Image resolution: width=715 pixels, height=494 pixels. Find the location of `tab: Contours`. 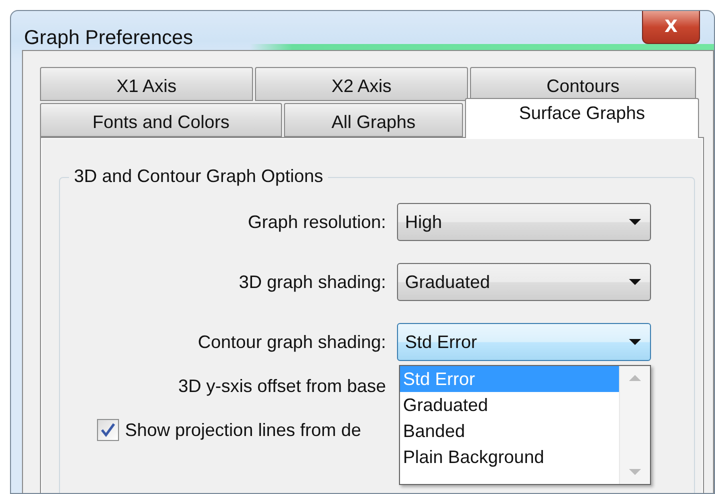

tab: Contours is located at coordinates (583, 84).